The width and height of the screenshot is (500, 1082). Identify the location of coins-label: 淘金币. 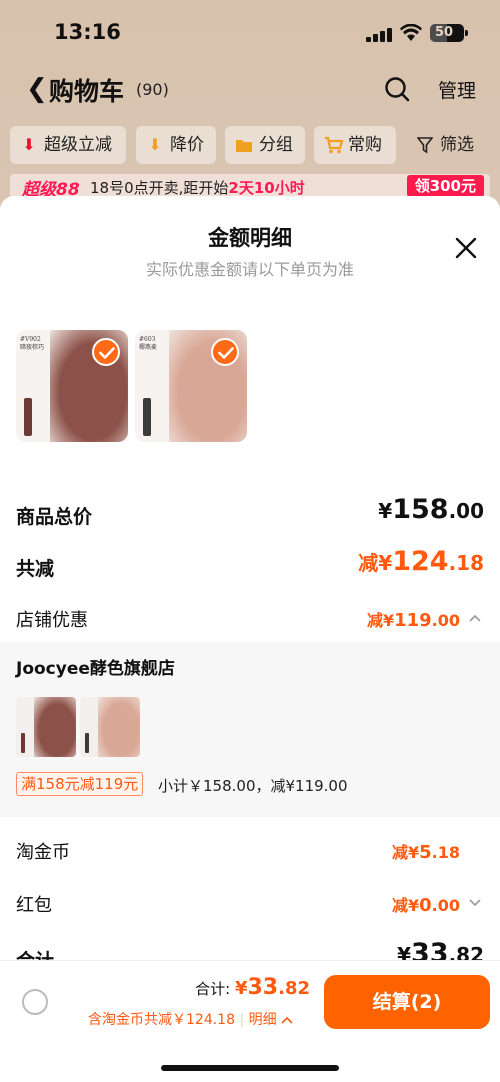
(43, 852).